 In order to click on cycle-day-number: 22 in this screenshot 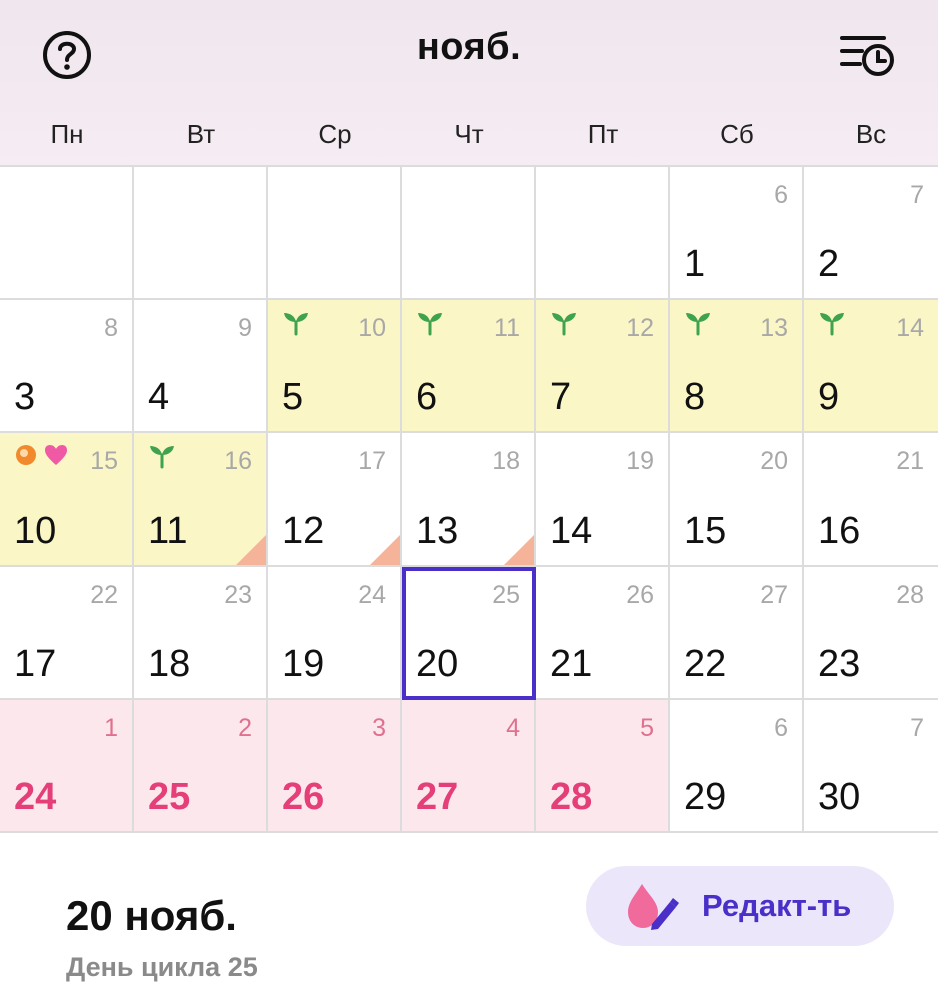, I will do `click(104, 594)`.